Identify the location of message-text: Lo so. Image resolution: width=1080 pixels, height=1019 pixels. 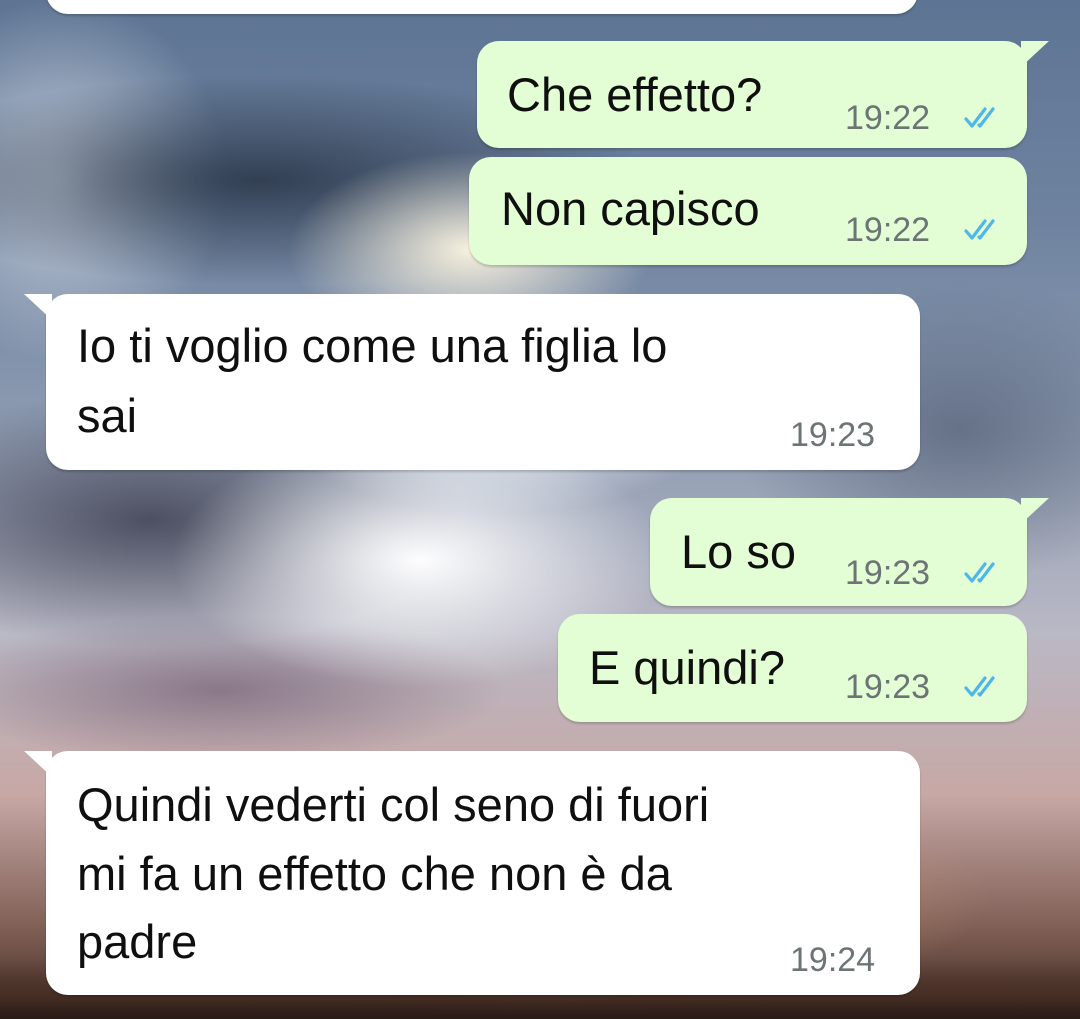
(738, 551).